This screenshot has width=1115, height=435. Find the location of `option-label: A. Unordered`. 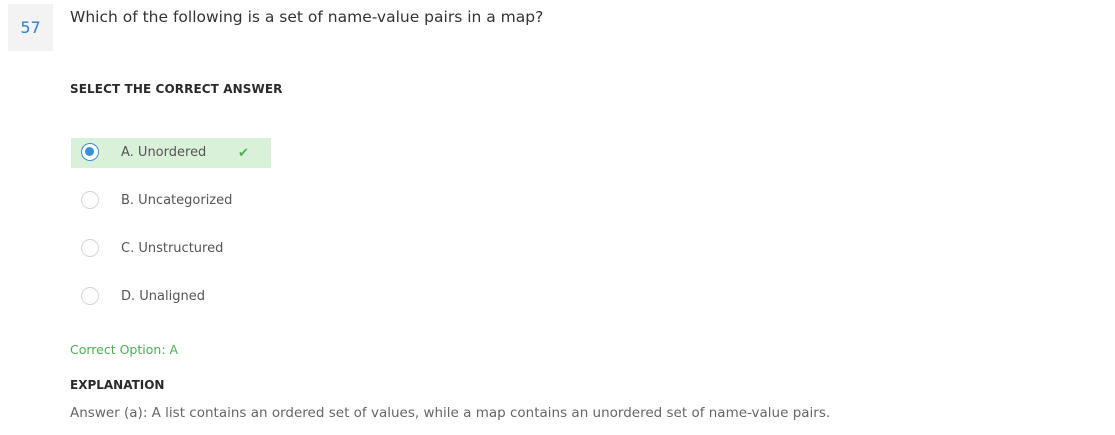

option-label: A. Unordered is located at coordinates (164, 152).